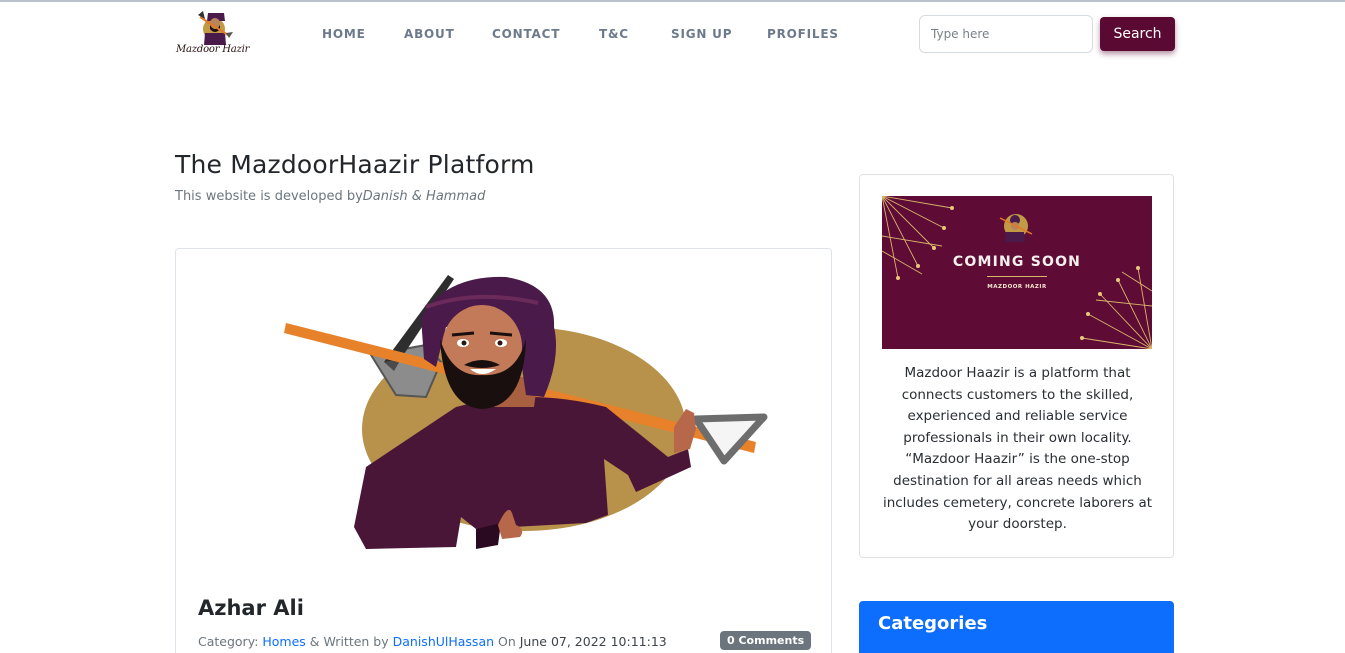 This screenshot has width=1345, height=653. Describe the element at coordinates (701, 34) in the screenshot. I see `nav-sign-up: SIGN UP` at that location.